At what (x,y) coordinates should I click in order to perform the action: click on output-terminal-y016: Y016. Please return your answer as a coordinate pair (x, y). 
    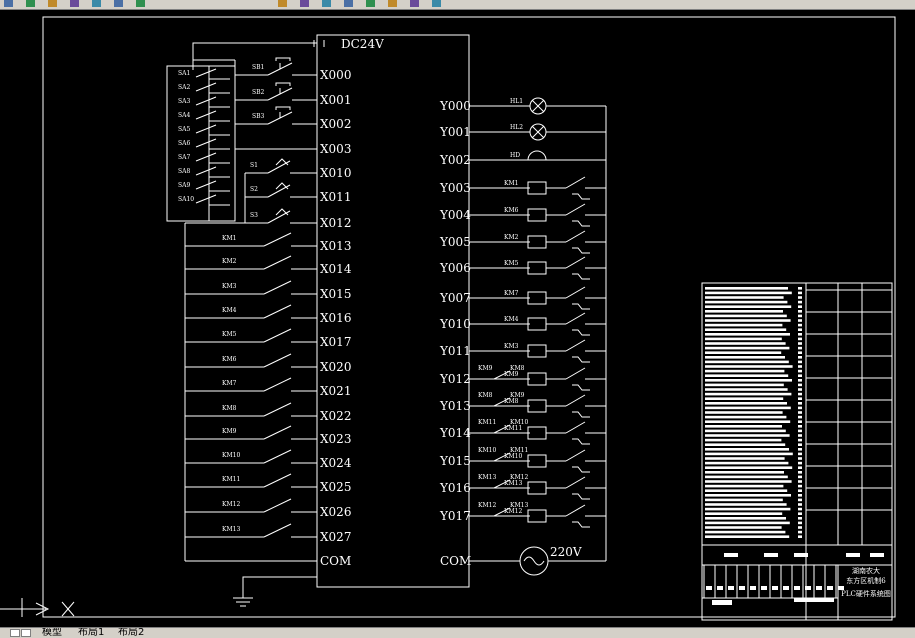
    Looking at the image, I should click on (455, 488).